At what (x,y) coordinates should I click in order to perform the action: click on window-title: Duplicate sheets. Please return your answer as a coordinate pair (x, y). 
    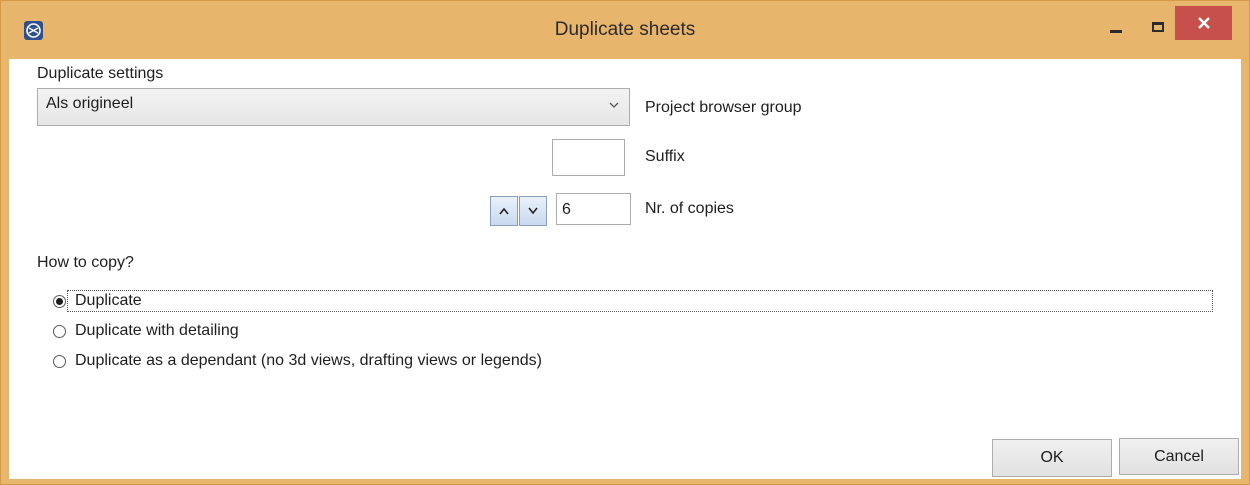
    Looking at the image, I should click on (625, 29).